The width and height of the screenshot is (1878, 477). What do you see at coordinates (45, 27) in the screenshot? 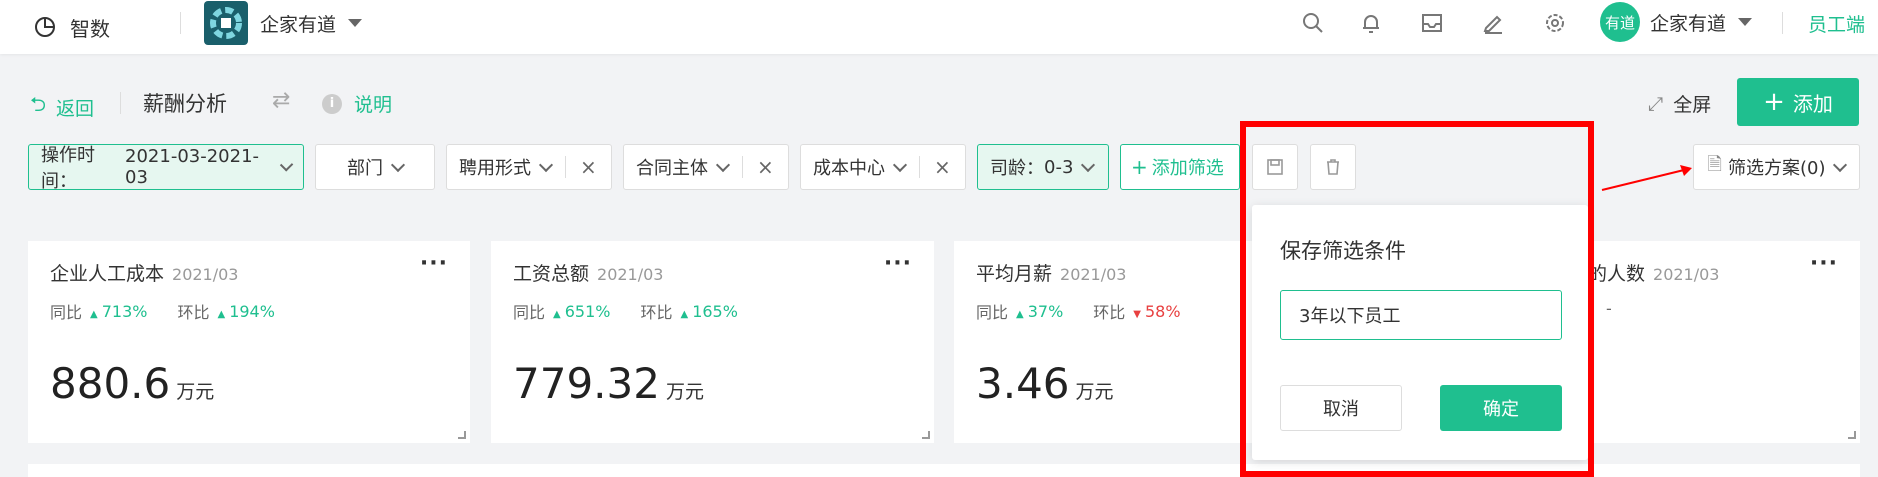
I see `pie-chart-icon` at bounding box center [45, 27].